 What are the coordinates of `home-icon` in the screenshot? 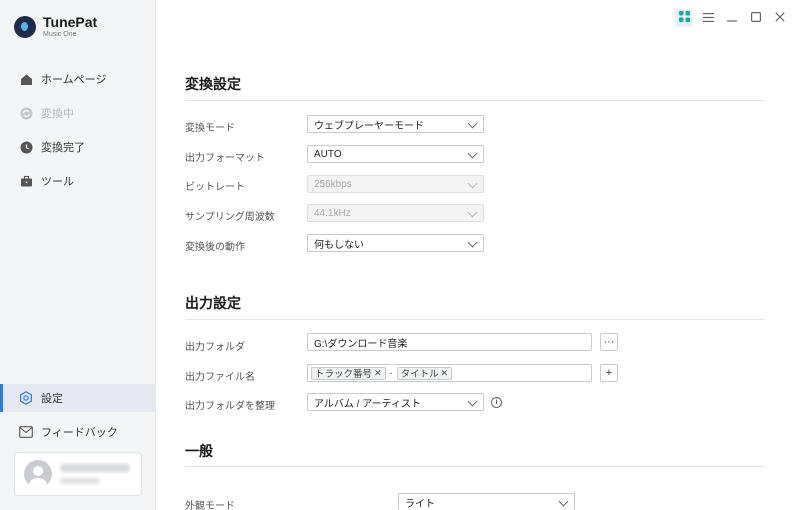 It's located at (26, 79).